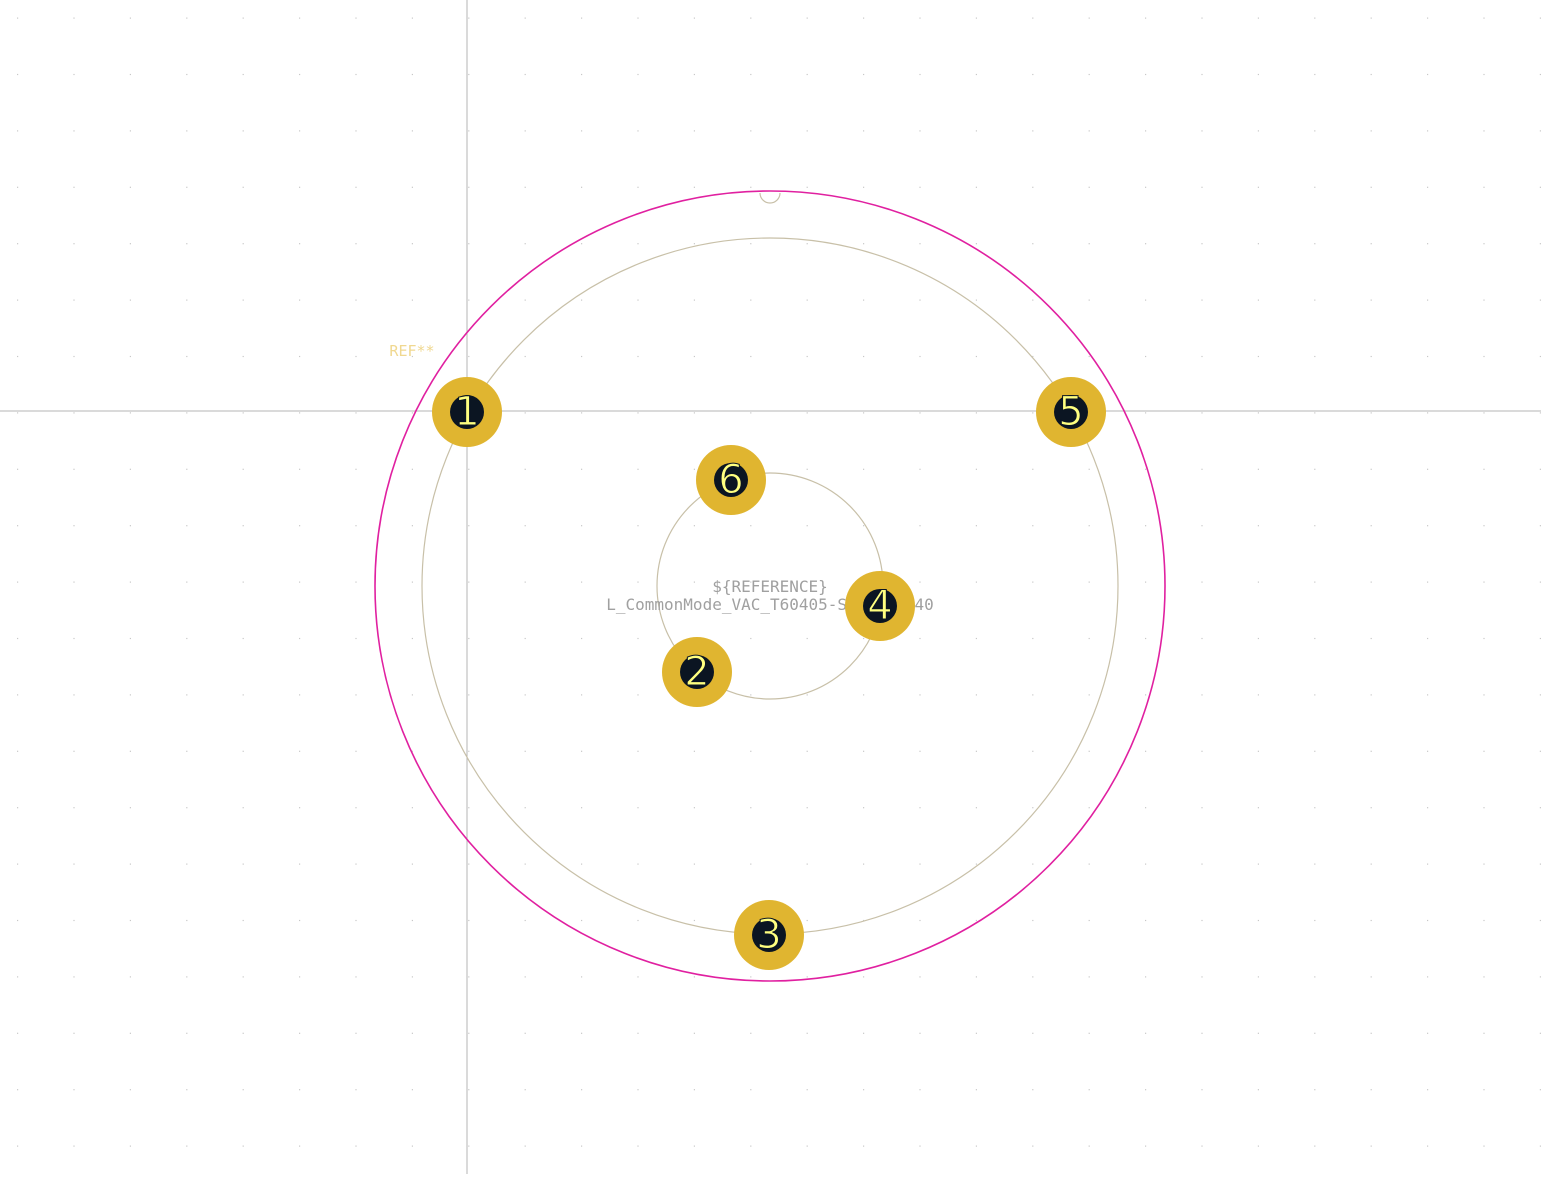 This screenshot has width=1541, height=1179. I want to click on pad-number: 4, so click(879, 606).